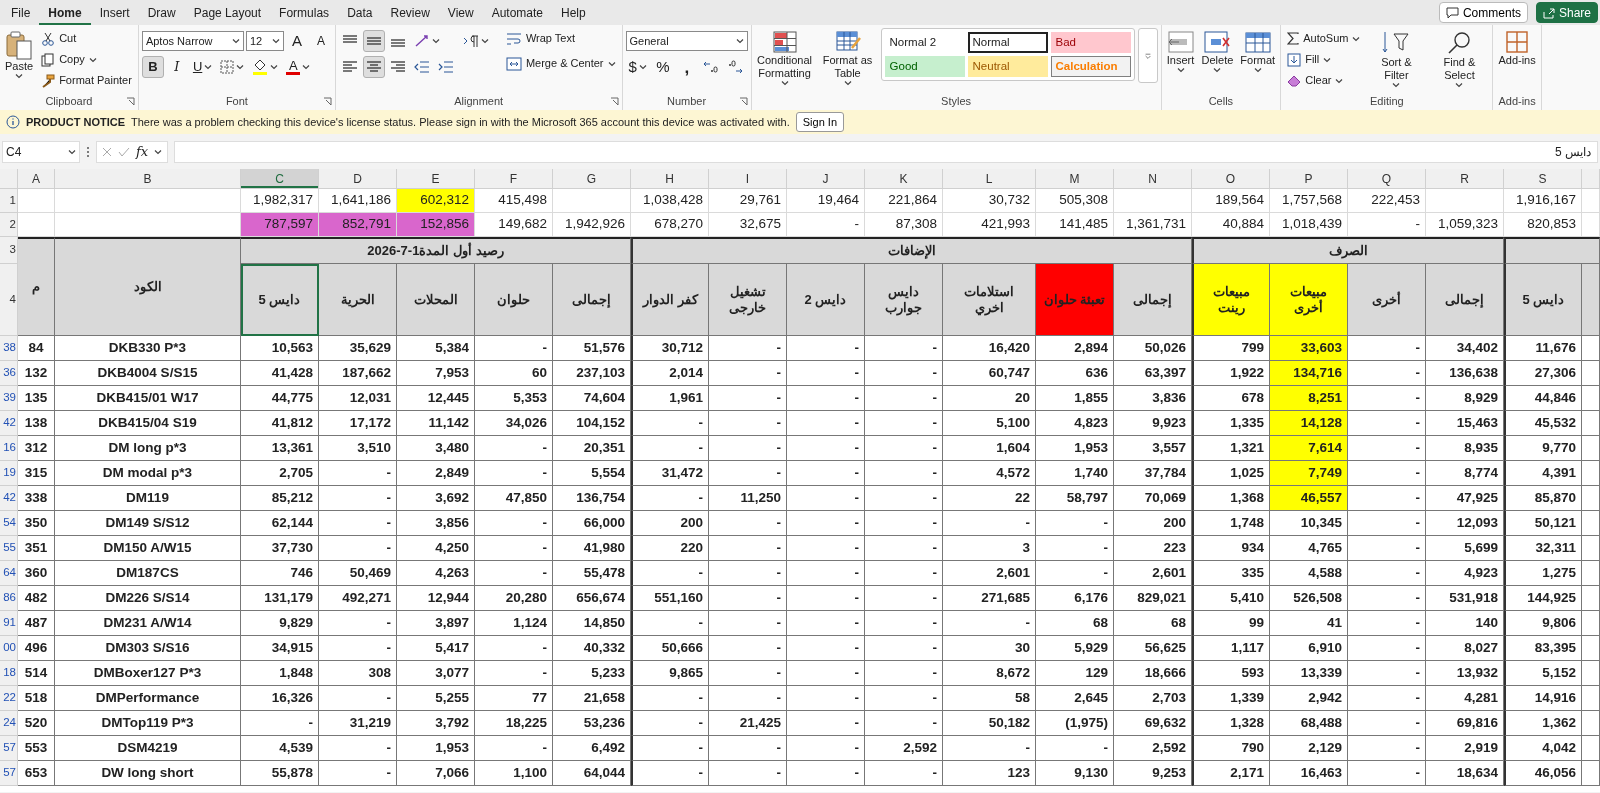 The width and height of the screenshot is (1600, 793). What do you see at coordinates (360, 12) in the screenshot?
I see `menu-tab: Data` at bounding box center [360, 12].